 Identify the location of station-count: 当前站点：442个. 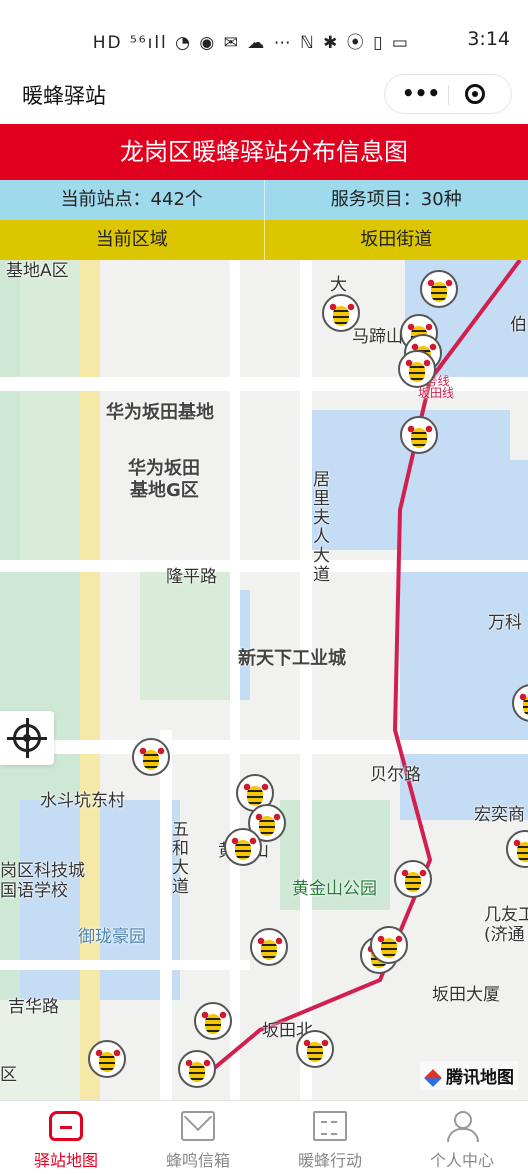
(132, 200).